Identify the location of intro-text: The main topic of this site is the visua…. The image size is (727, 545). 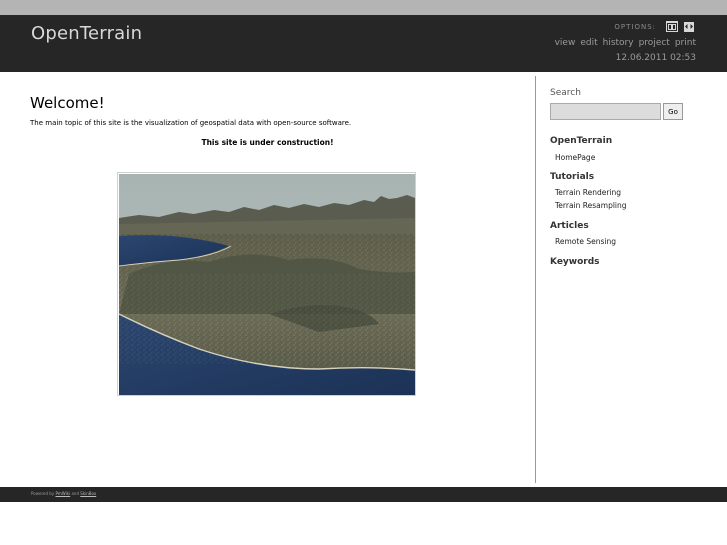
(191, 123).